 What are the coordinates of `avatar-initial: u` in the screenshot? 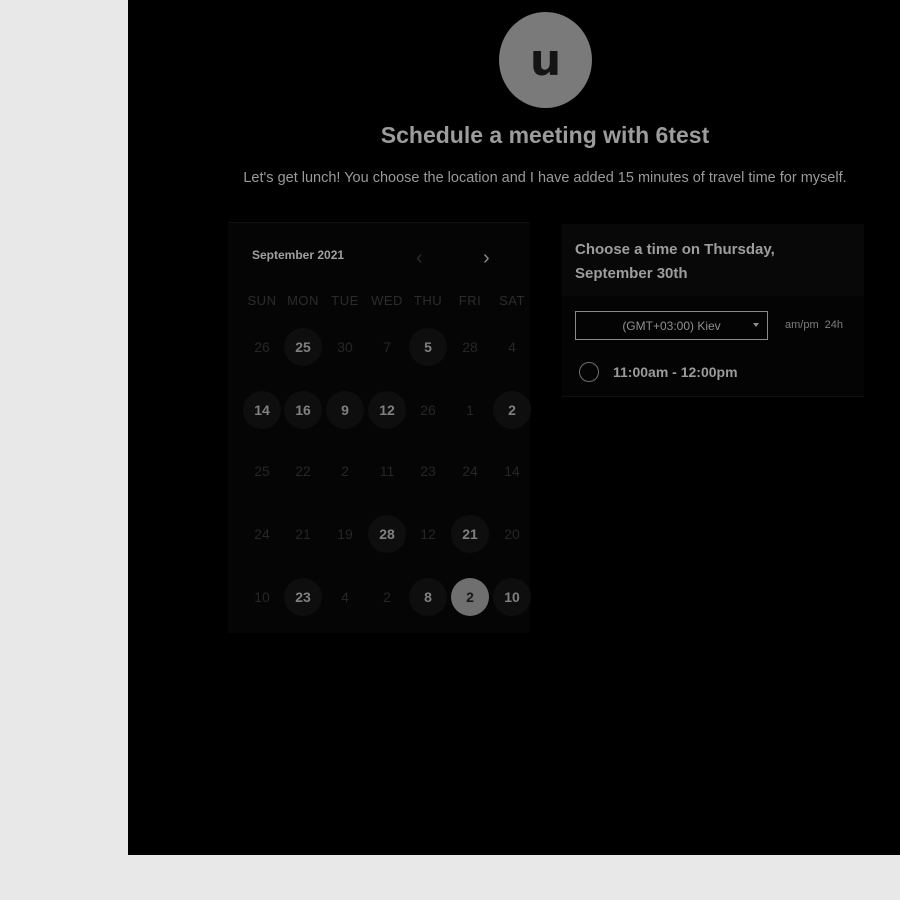 It's located at (545, 60).